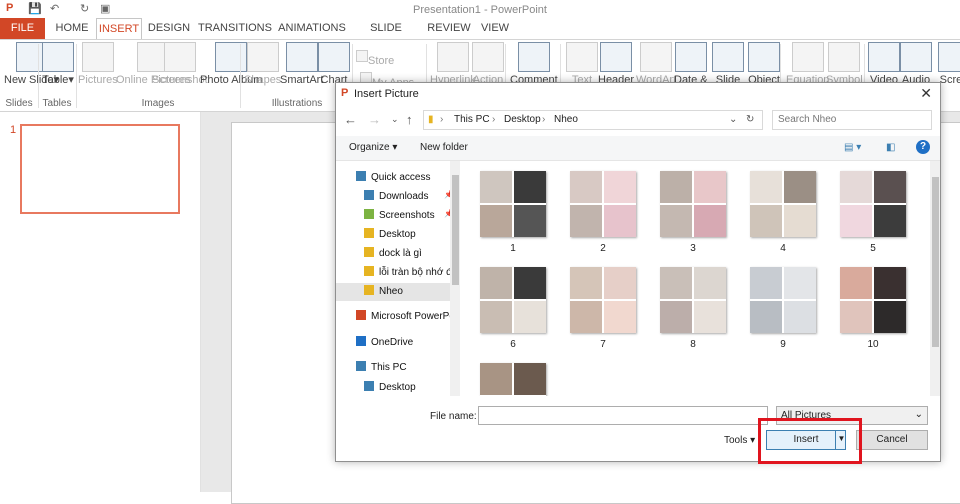 Image resolution: width=960 pixels, height=504 pixels. I want to click on file-tile: 6, so click(513, 308).